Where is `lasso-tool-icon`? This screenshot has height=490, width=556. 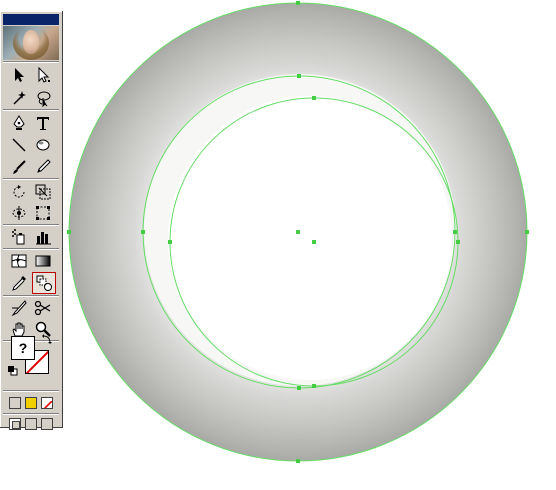
lasso-tool-icon is located at coordinates (44, 99).